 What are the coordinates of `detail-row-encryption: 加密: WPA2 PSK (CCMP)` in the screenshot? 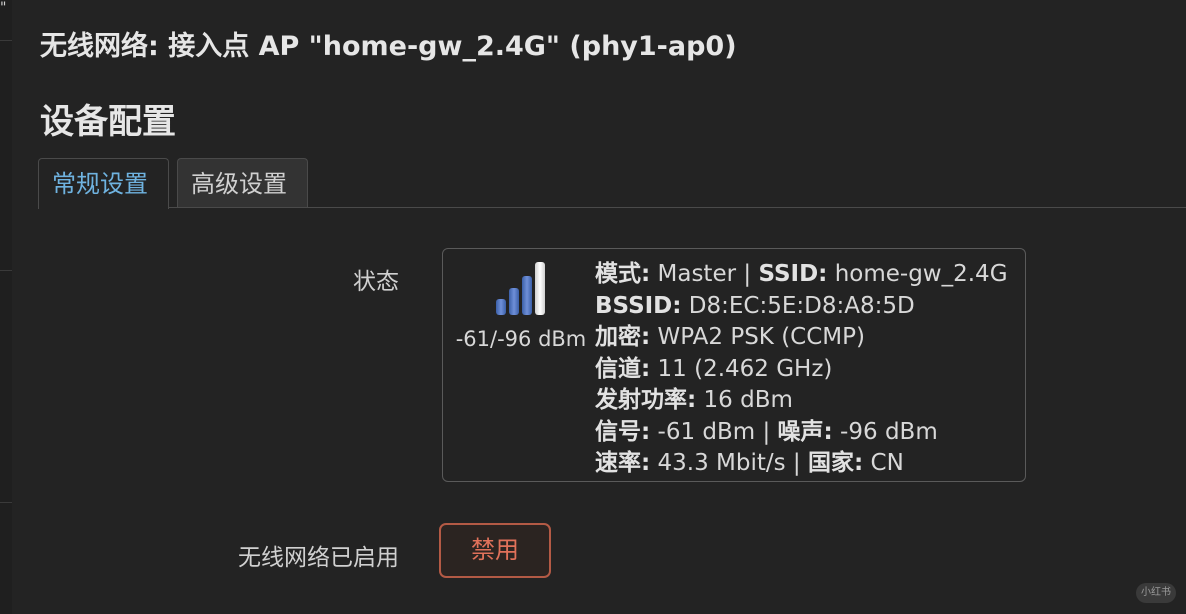 It's located at (801, 338).